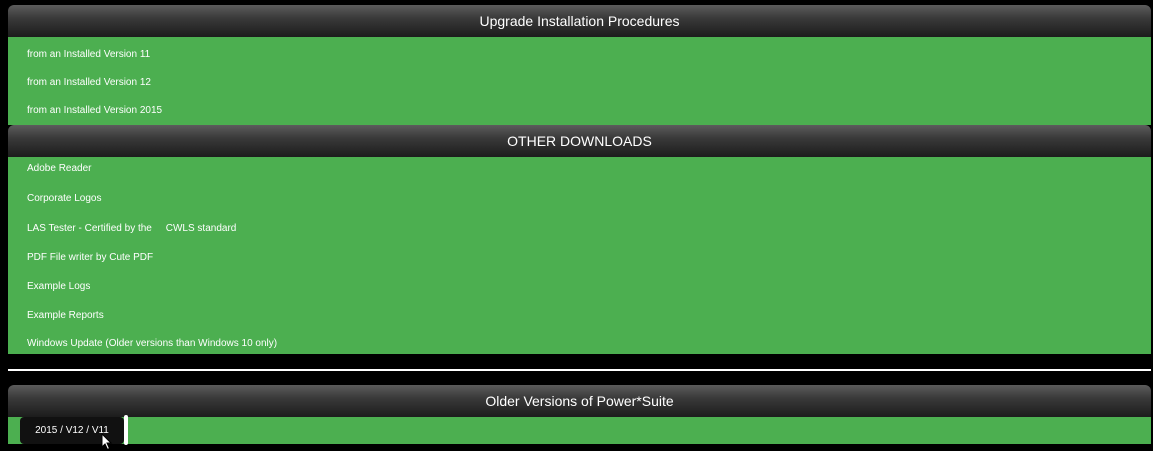 This screenshot has width=1153, height=451. Describe the element at coordinates (59, 168) in the screenshot. I see `download-link-adobe-reader: Adobe Reader` at that location.